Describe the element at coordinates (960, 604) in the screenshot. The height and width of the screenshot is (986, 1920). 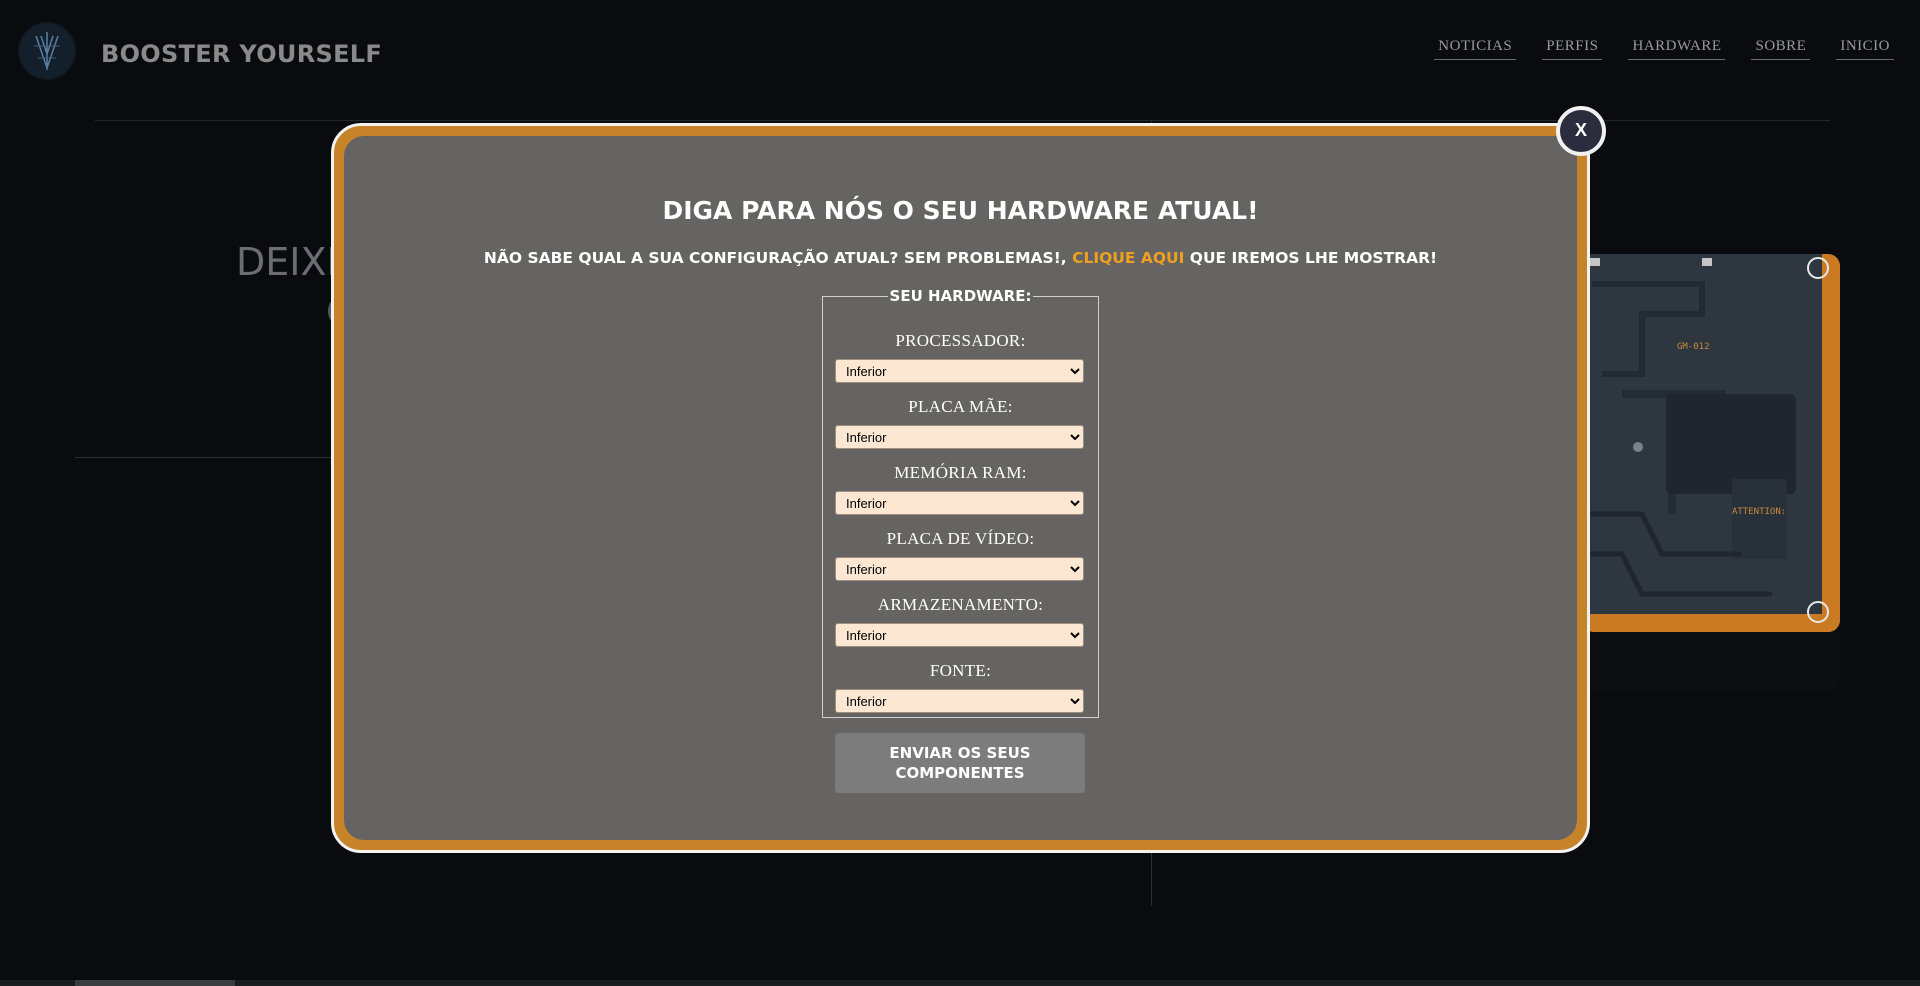
I see `field-label: ARMAZENAMENTO:` at that location.